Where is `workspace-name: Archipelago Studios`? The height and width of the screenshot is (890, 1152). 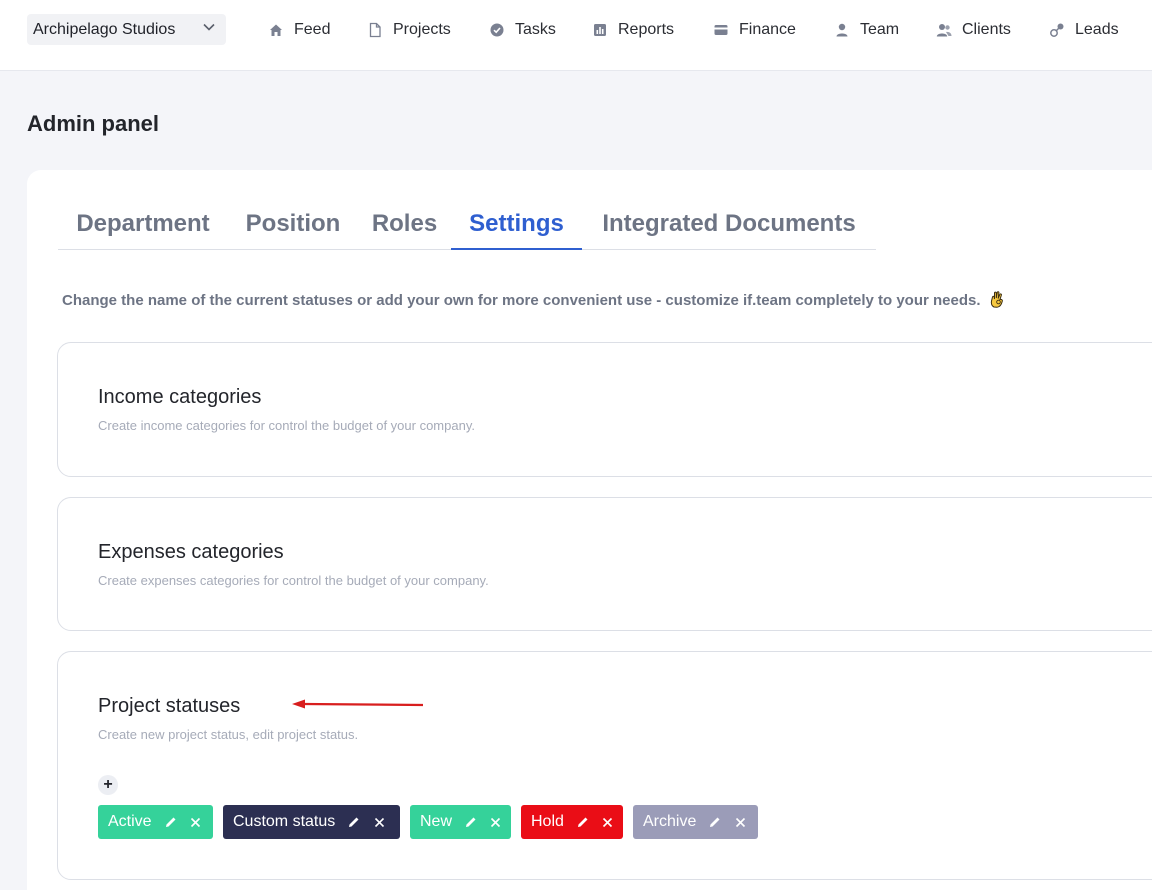
workspace-name: Archipelago Studios is located at coordinates (104, 29).